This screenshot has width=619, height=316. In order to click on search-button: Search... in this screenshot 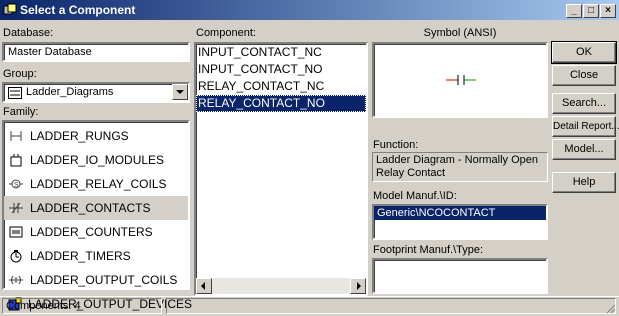, I will do `click(584, 103)`.